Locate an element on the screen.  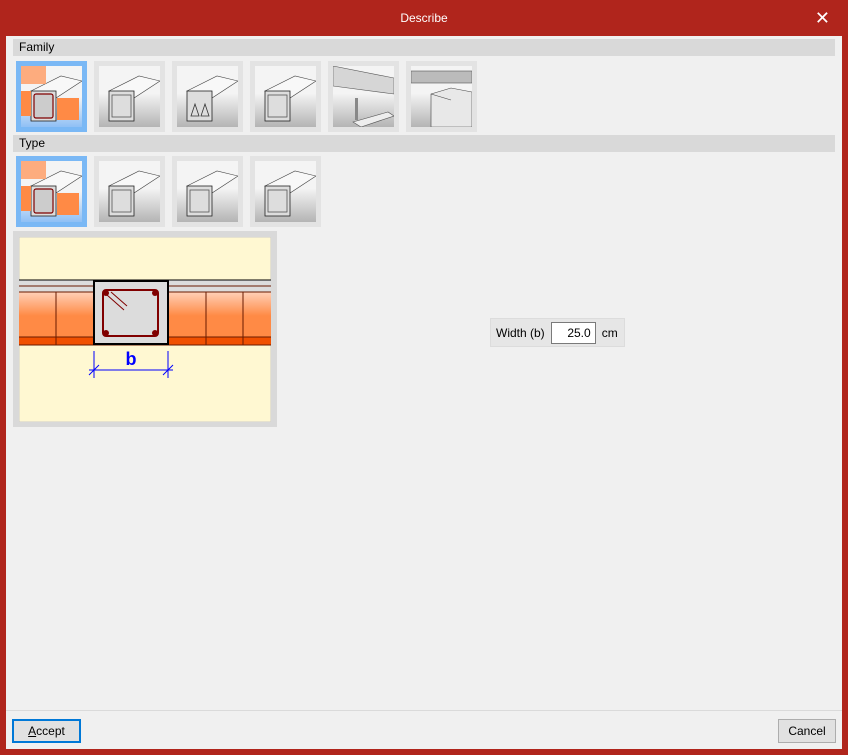
cancel-button: Cancel is located at coordinates (807, 731).